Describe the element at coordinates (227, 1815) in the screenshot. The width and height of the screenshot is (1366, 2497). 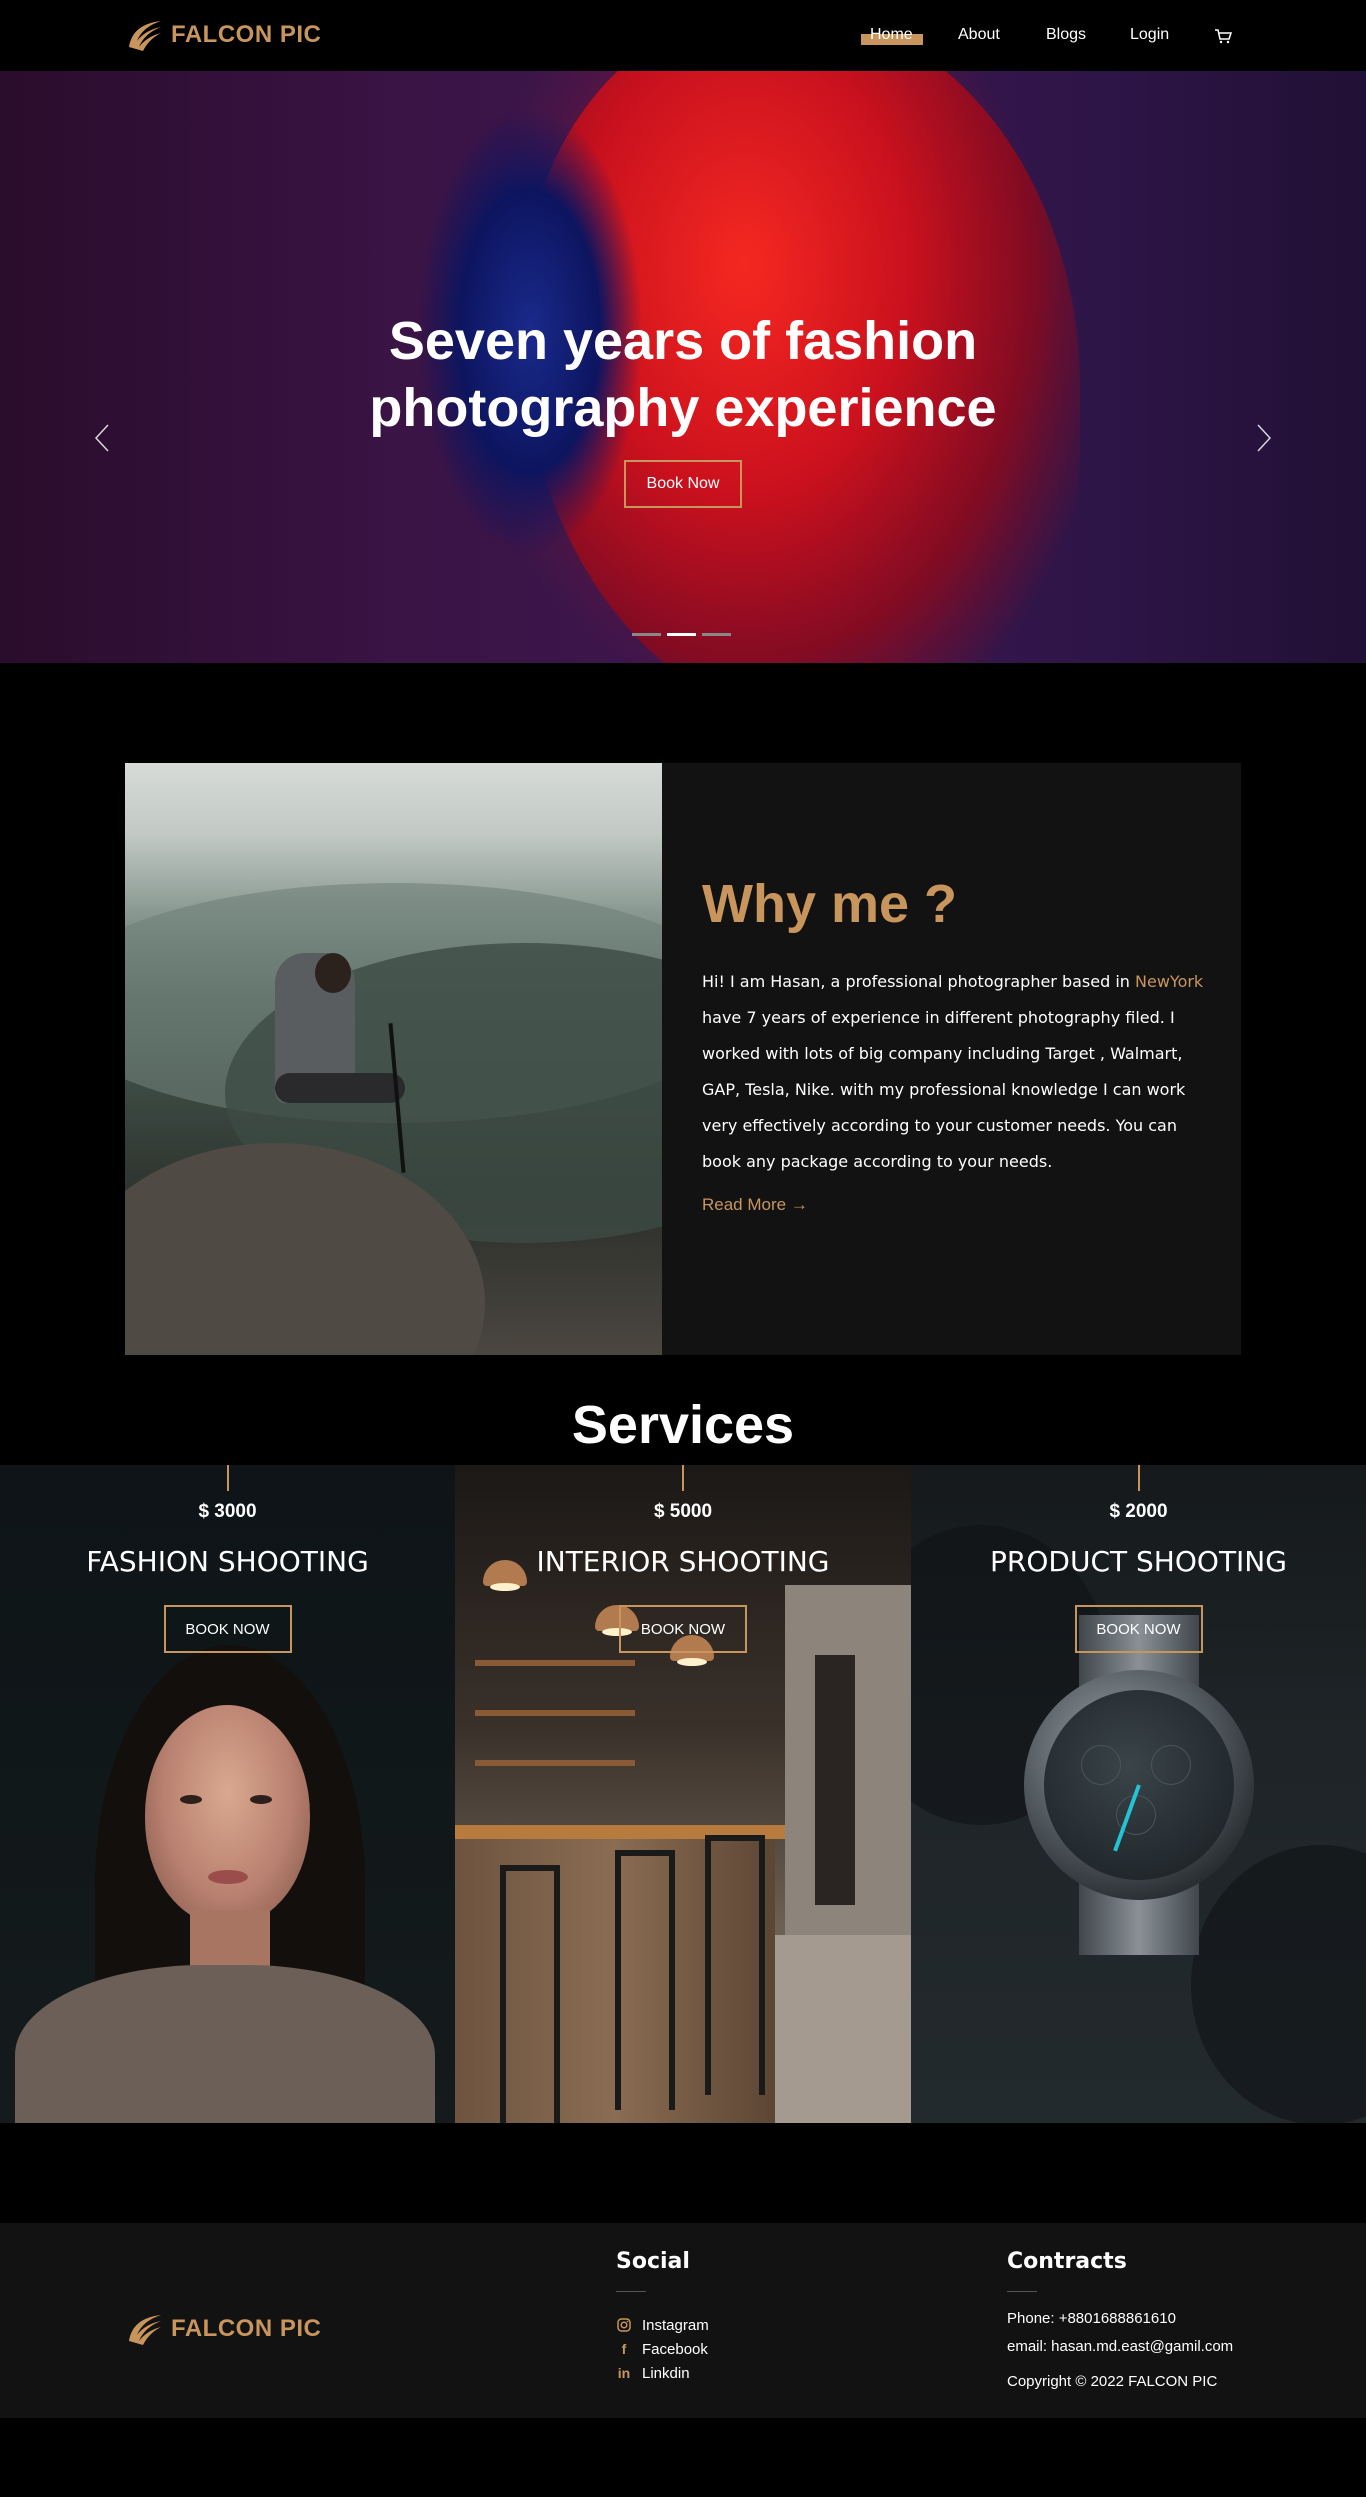
I see `portrait-face` at that location.